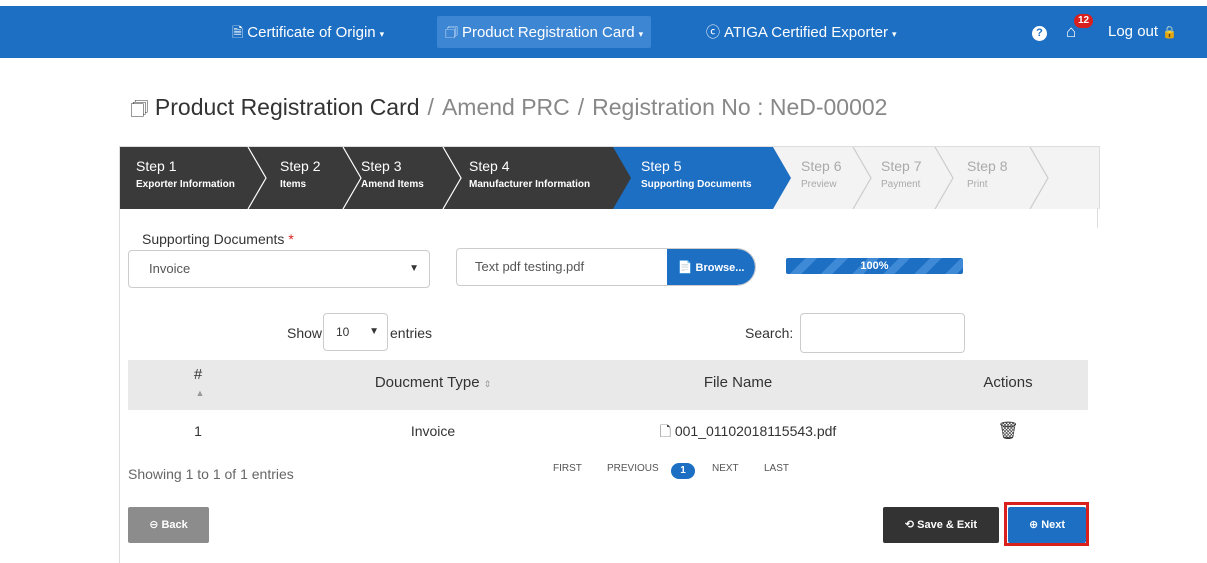 The height and width of the screenshot is (563, 1207). Describe the element at coordinates (738, 382) in the screenshot. I see `header-text: File Name` at that location.